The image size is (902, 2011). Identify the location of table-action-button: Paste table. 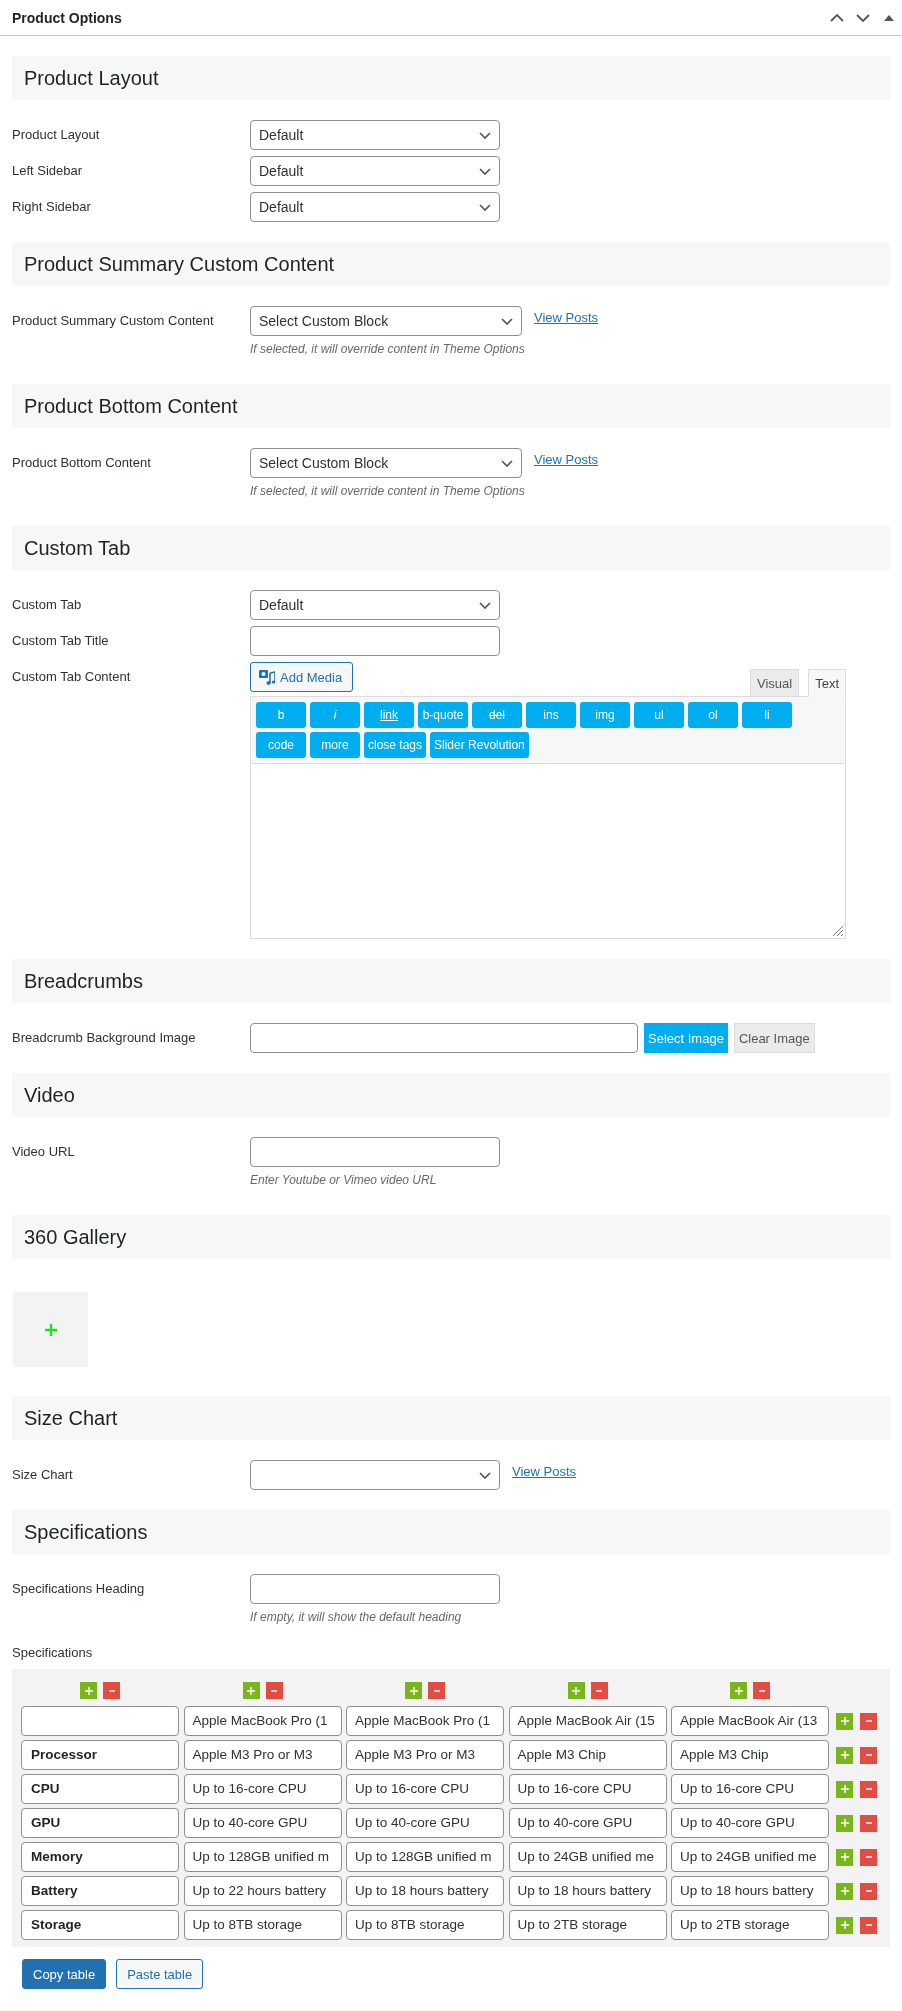
(160, 1974).